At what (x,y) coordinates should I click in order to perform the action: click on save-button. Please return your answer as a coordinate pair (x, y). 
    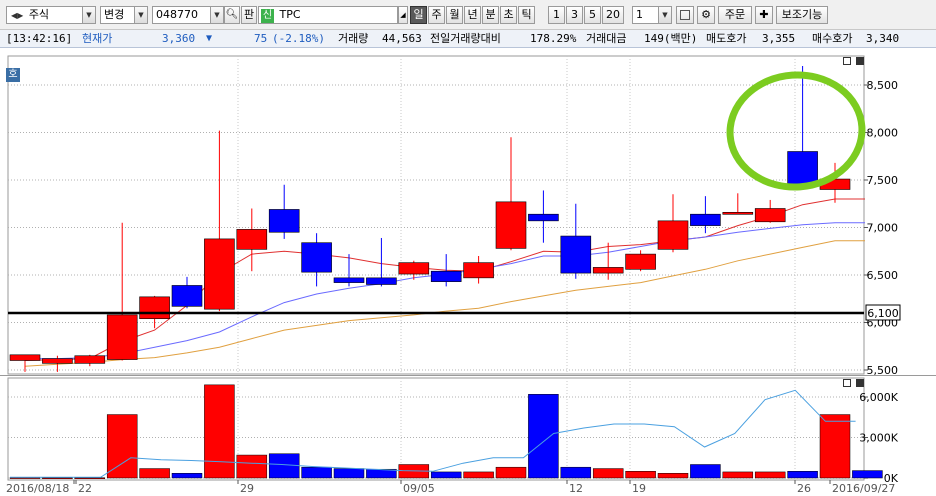
    Looking at the image, I should click on (685, 15).